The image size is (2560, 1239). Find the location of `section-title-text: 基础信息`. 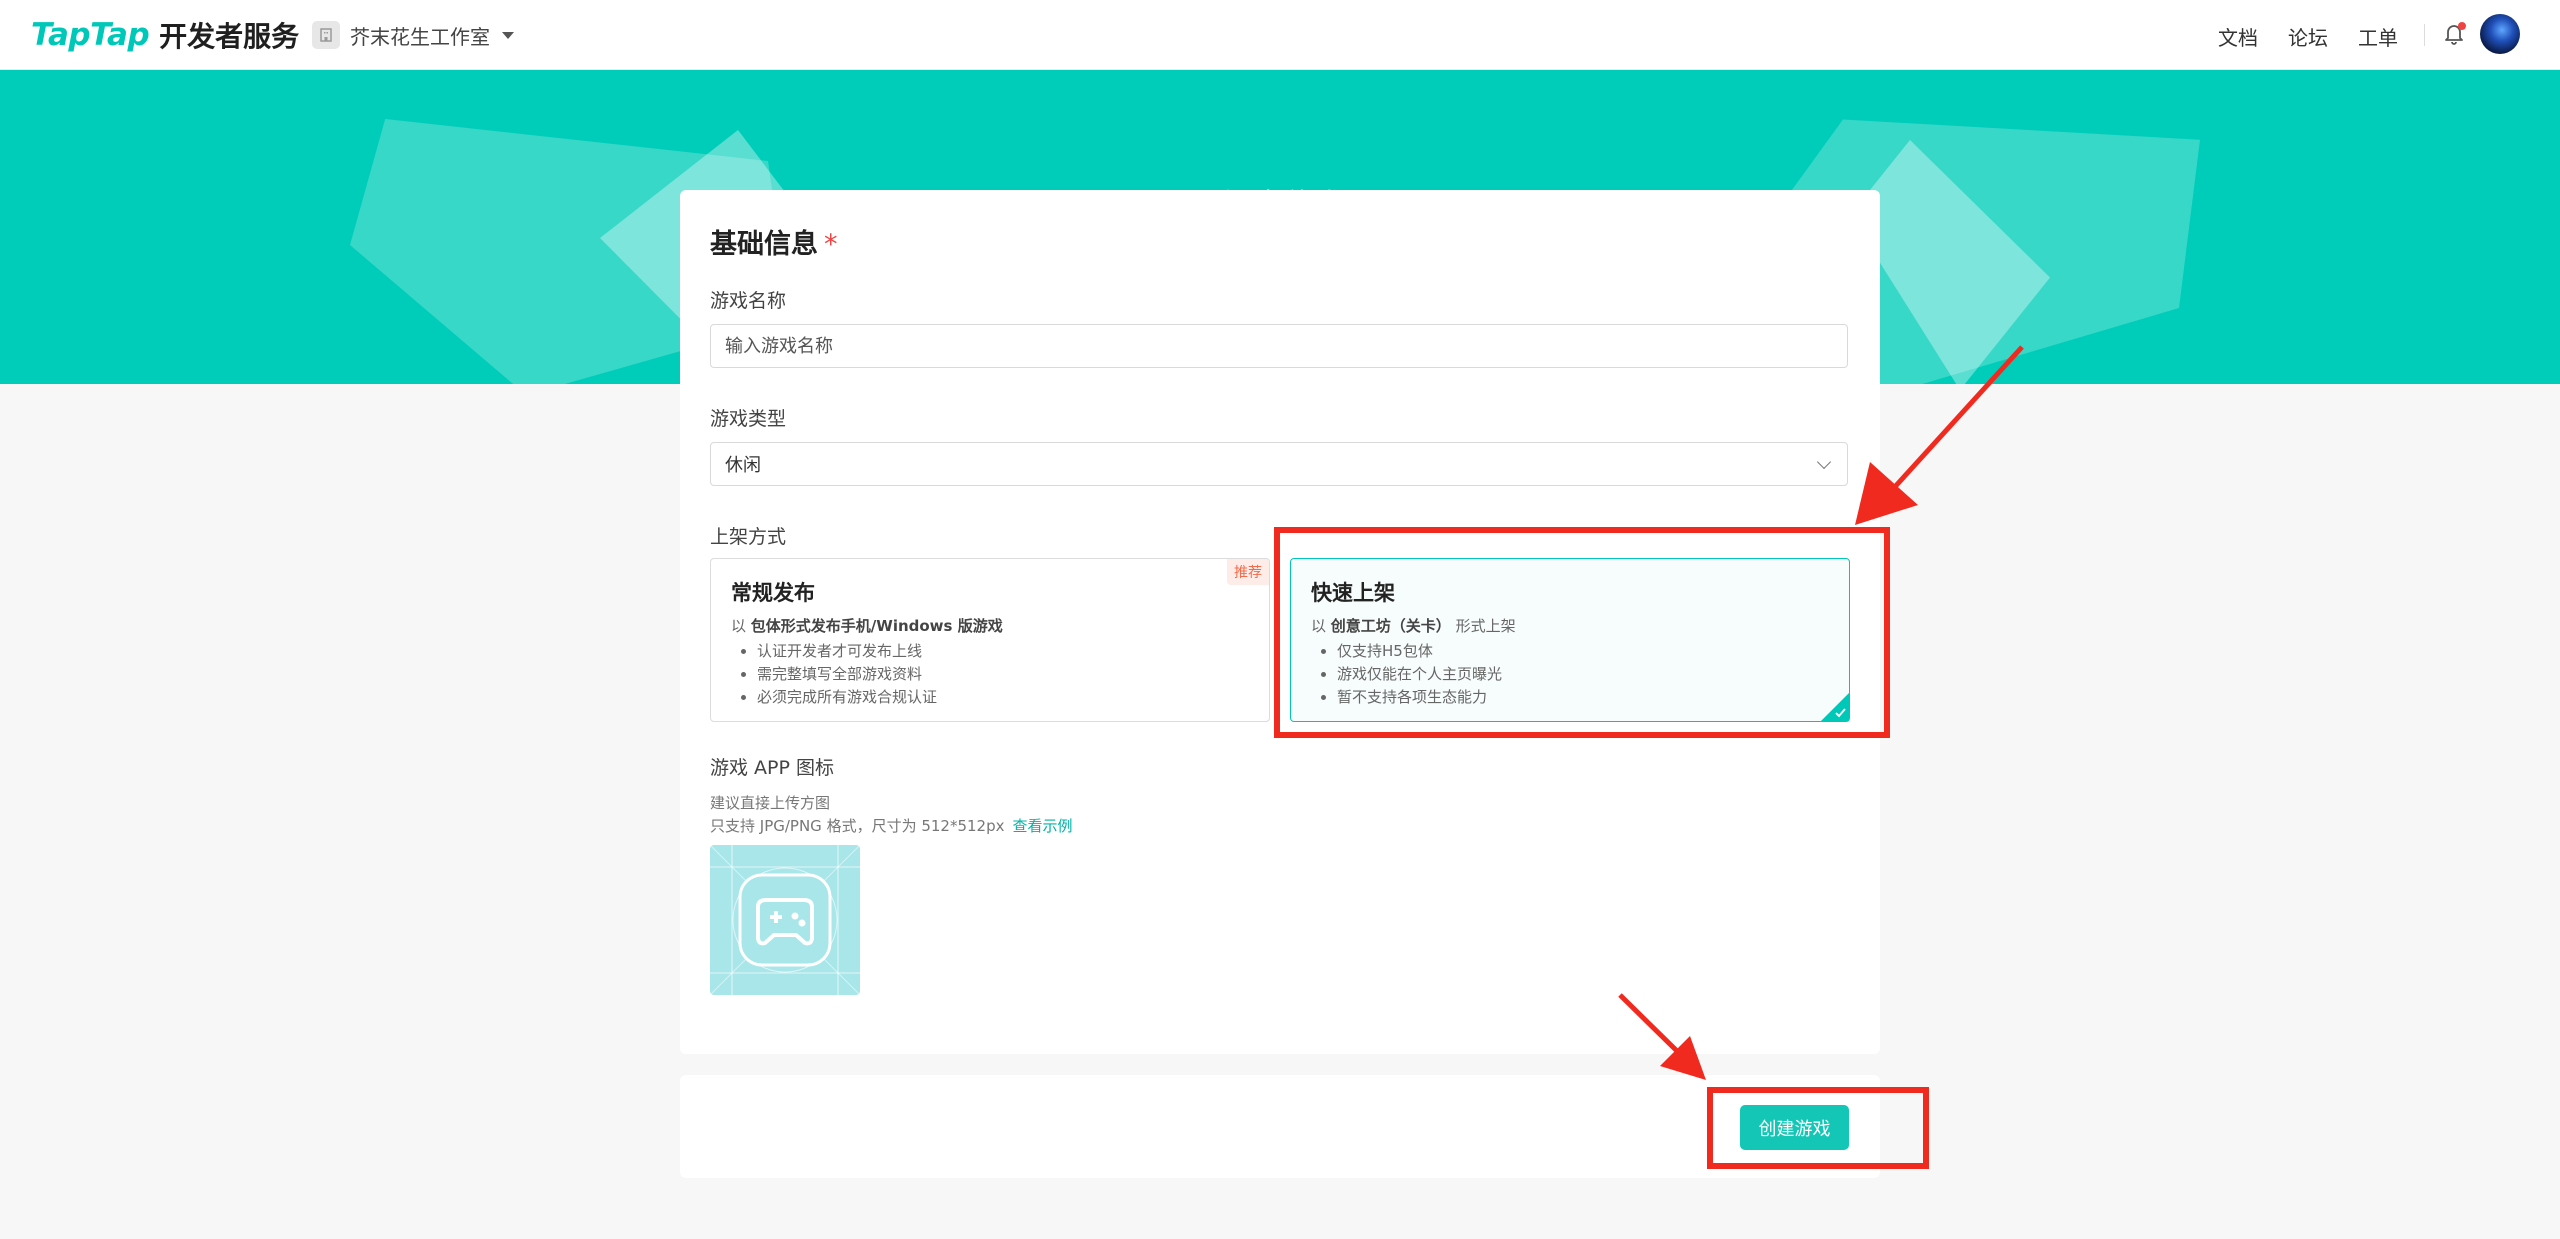

section-title-text: 基础信息 is located at coordinates (764, 244).